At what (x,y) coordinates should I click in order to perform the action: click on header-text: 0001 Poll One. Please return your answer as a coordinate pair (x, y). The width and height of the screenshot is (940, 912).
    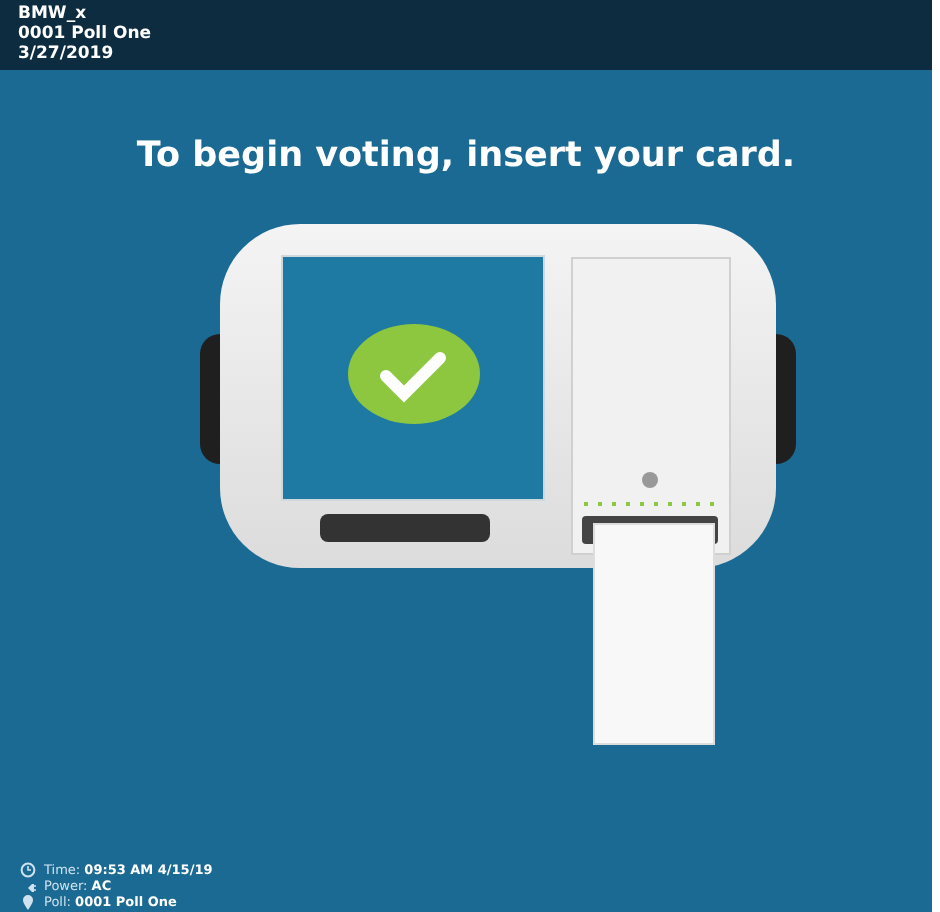
    Looking at the image, I should click on (86, 34).